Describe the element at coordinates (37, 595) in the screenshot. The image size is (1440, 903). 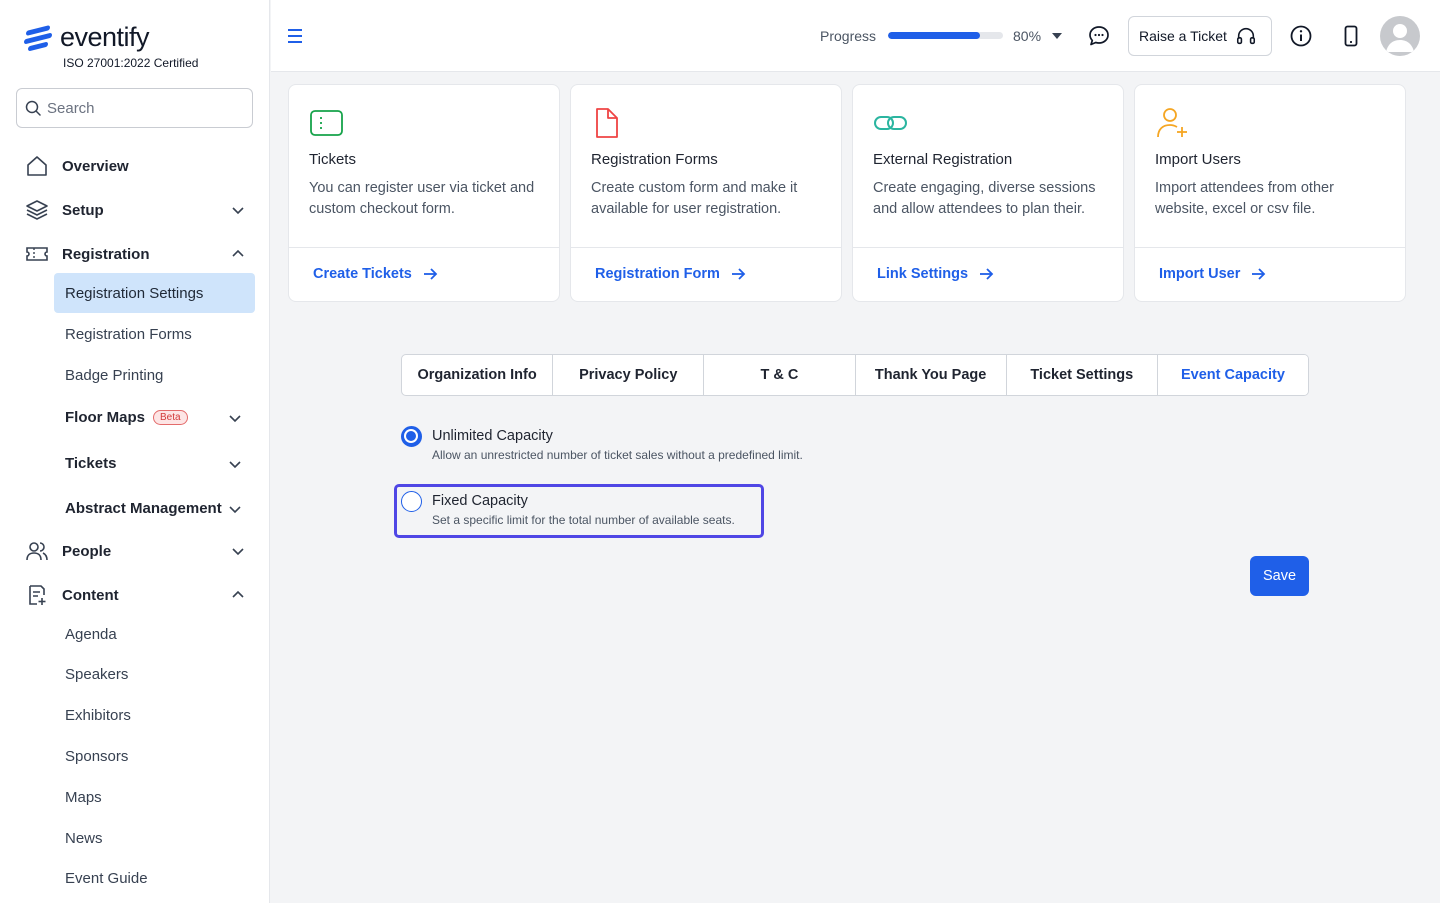
I see `document-edit-icon` at that location.